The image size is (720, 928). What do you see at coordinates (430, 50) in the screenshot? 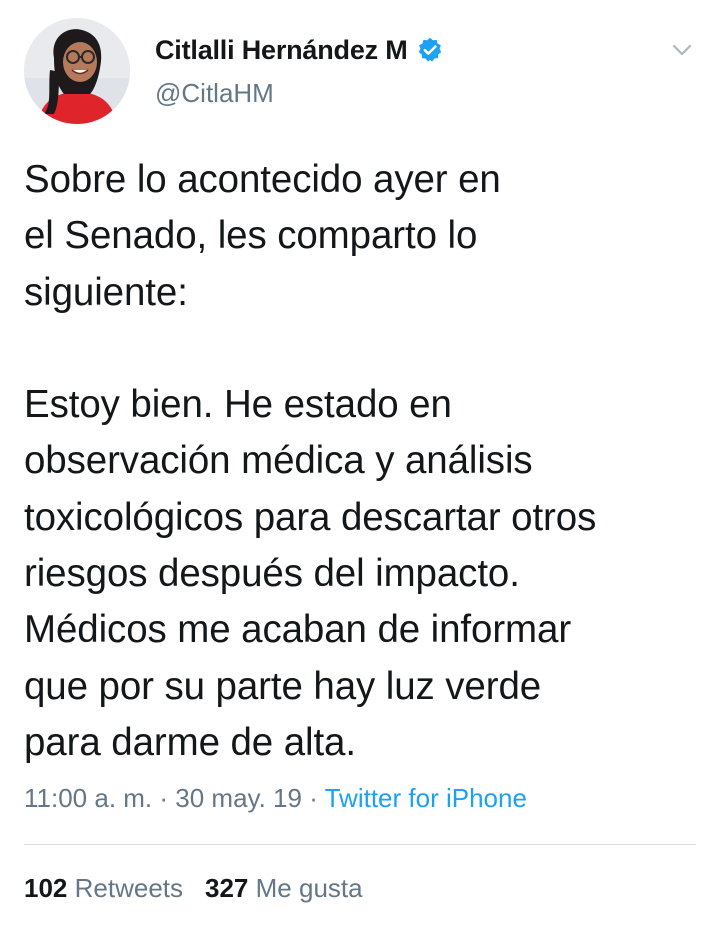
I see `verified-badge-icon` at bounding box center [430, 50].